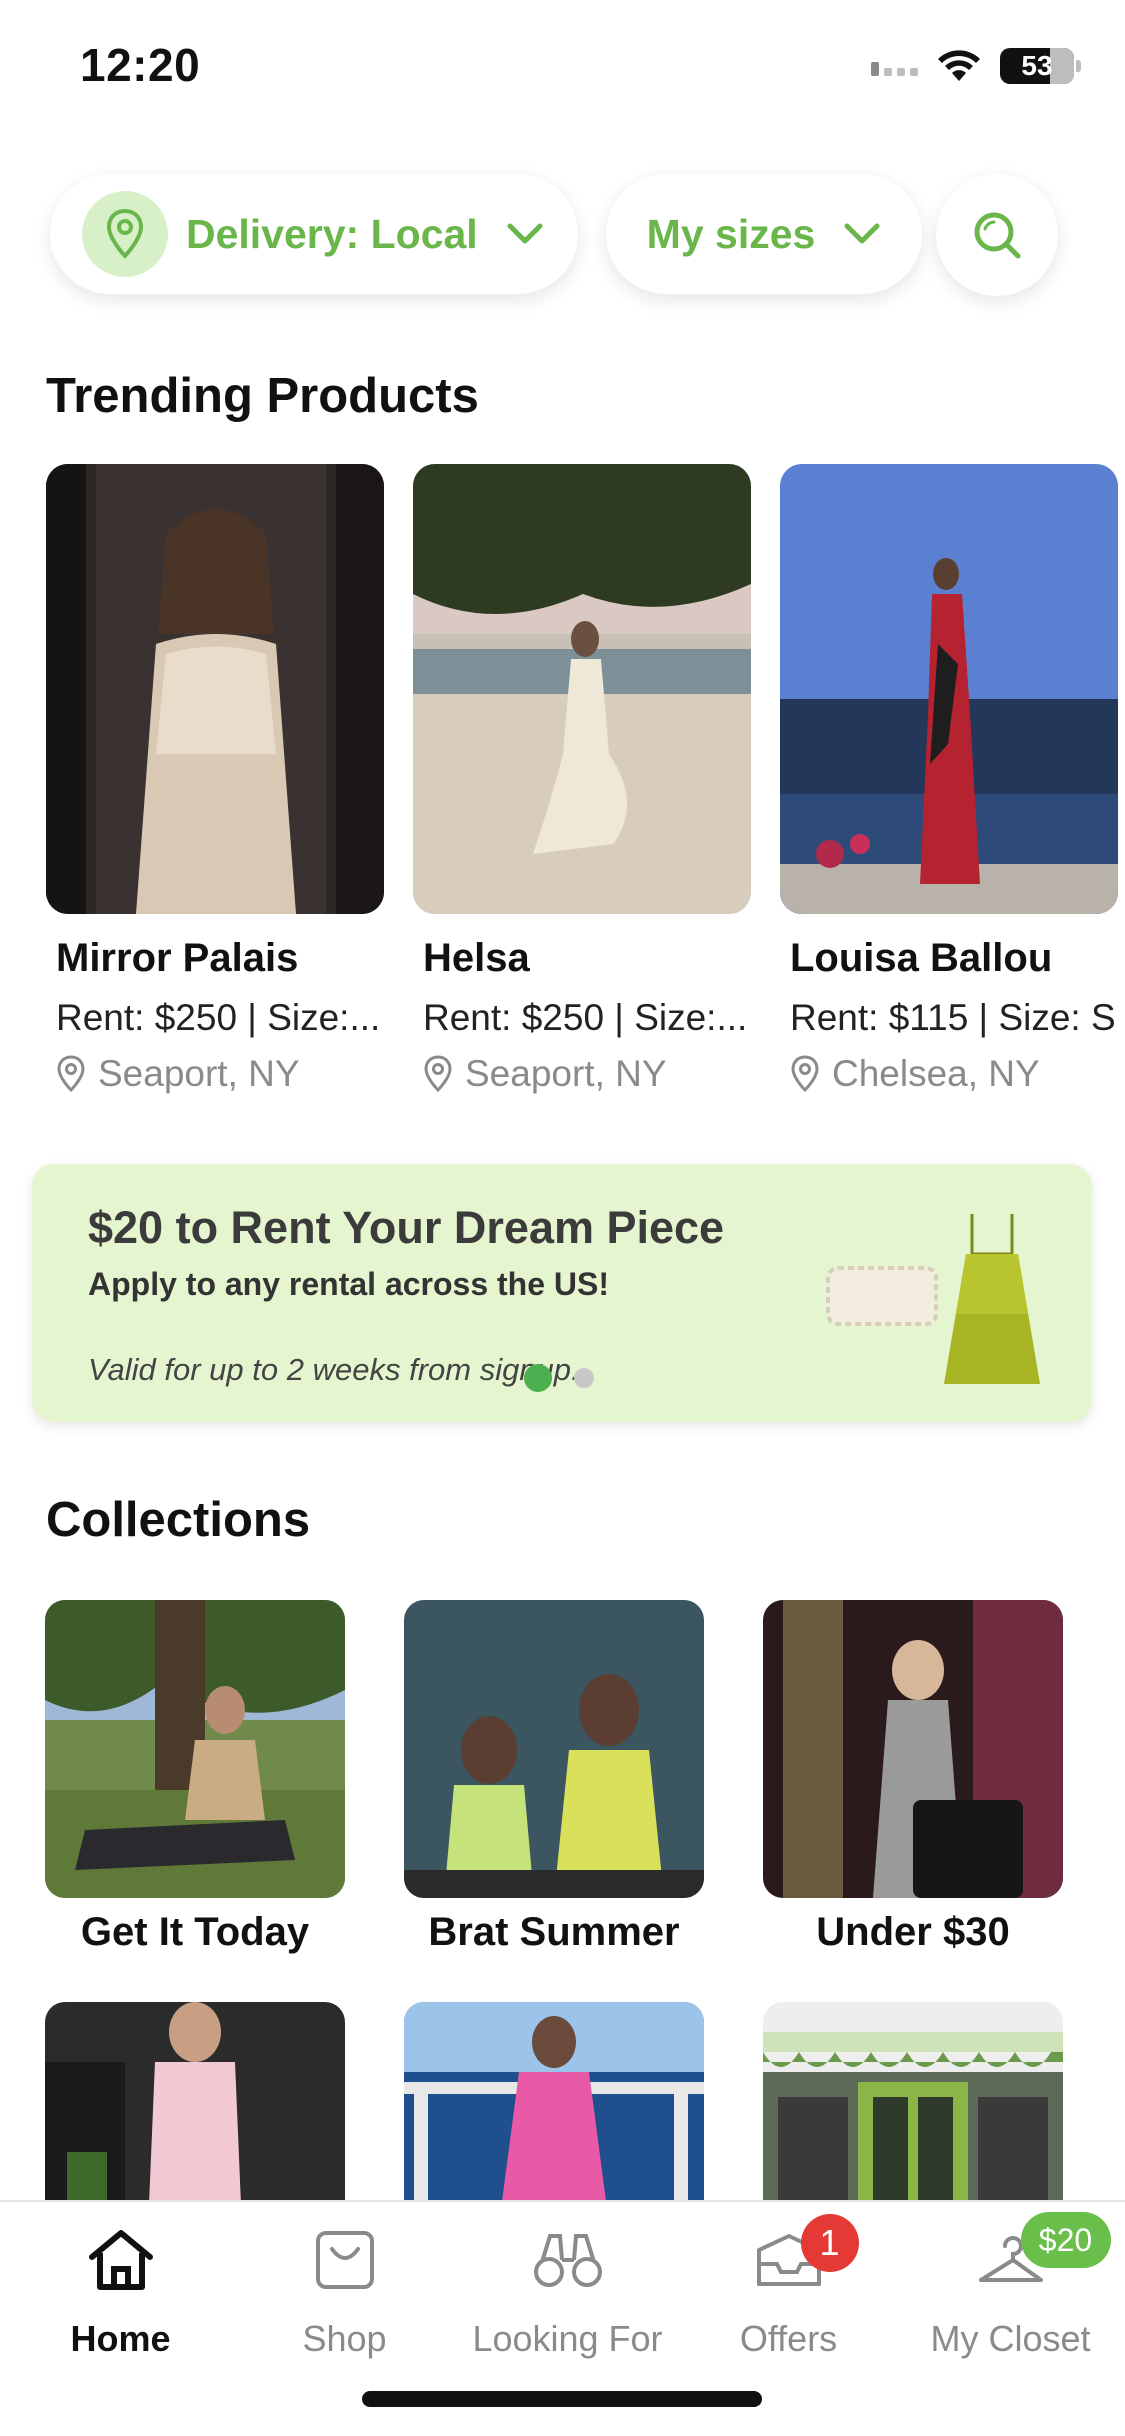 The width and height of the screenshot is (1125, 2436). What do you see at coordinates (1010, 2338) in the screenshot?
I see `nav-label-my-closet: My Closet` at bounding box center [1010, 2338].